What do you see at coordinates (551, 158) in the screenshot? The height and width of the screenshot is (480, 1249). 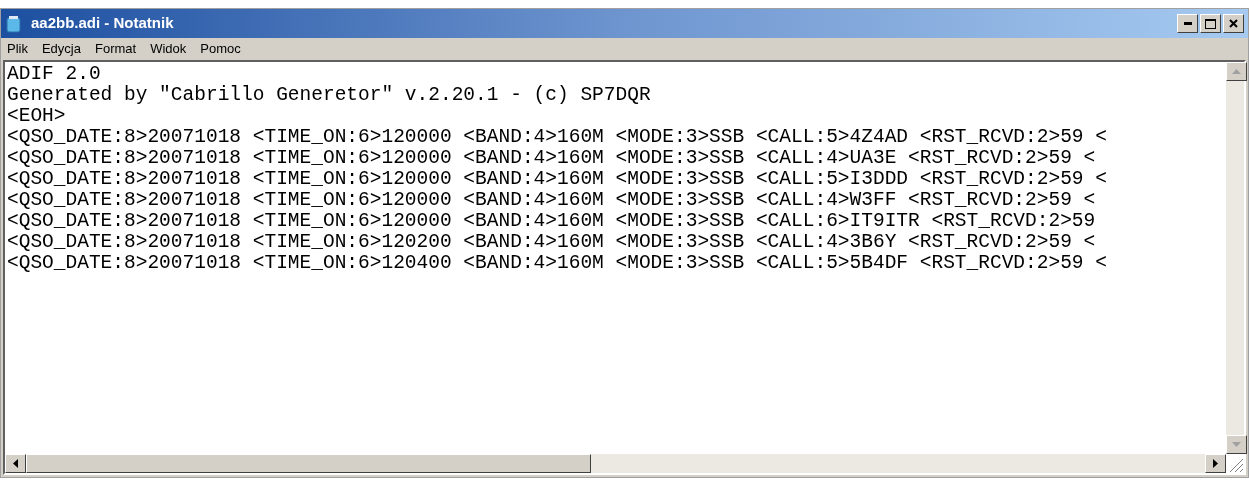 I see `text-line: <QSO_DATE:8>20071018 <TIME_ON:6>120000 <BAND:4>160M <MODE:3>SSB <CALL:4>UA3E <RST_RCVD:2>59 <` at bounding box center [551, 158].